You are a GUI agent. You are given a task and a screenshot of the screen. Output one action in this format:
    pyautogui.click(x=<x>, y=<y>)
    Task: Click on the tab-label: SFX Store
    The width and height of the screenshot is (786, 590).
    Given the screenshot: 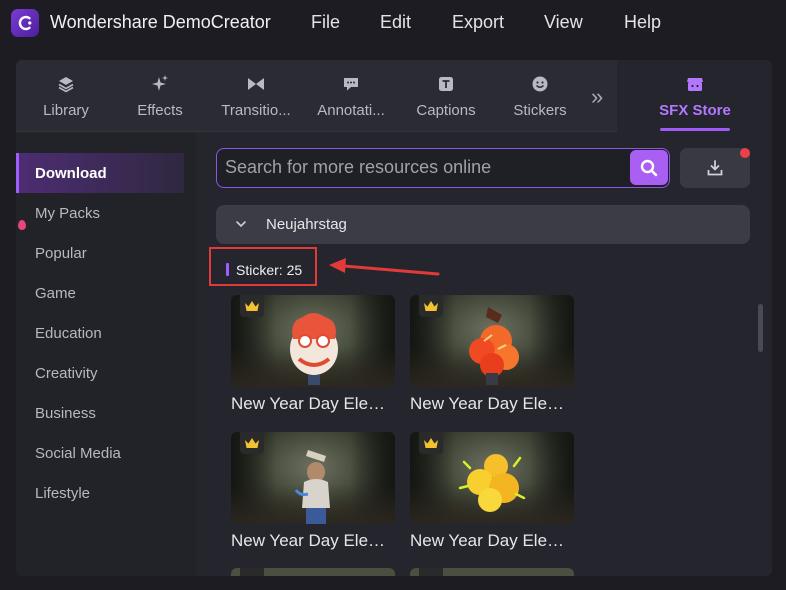 What is the action you would take?
    pyautogui.click(x=695, y=110)
    